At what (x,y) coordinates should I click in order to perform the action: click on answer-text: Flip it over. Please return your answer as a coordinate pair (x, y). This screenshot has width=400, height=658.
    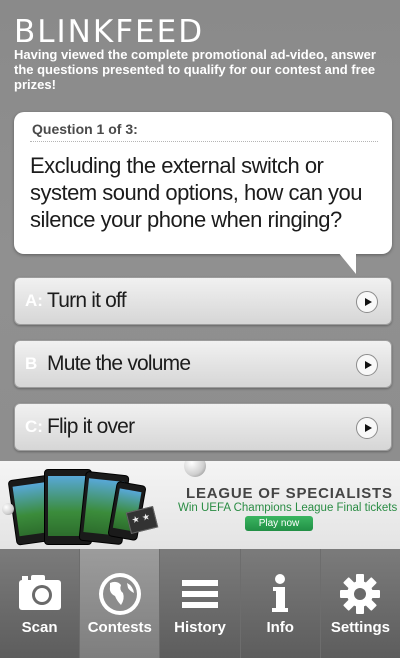
    Looking at the image, I should click on (91, 426).